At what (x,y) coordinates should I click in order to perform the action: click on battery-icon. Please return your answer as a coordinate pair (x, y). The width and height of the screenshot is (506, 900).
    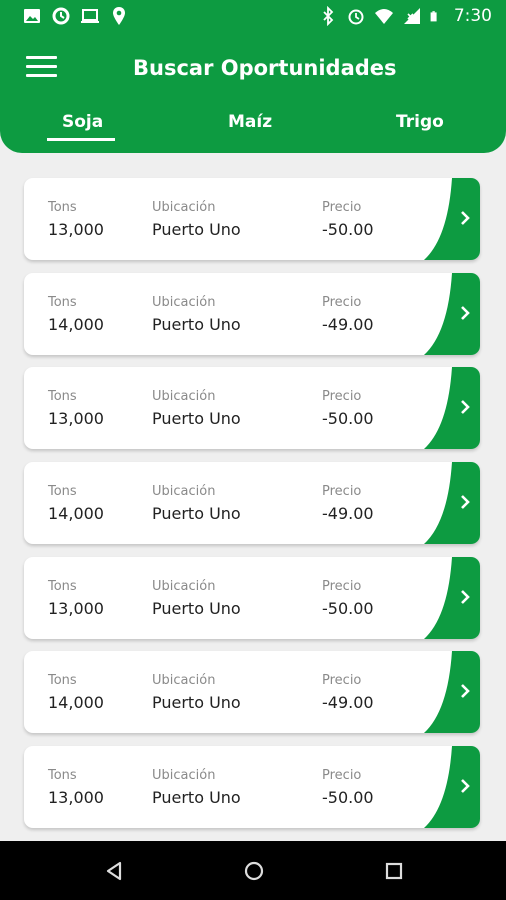
    Looking at the image, I should click on (433, 16).